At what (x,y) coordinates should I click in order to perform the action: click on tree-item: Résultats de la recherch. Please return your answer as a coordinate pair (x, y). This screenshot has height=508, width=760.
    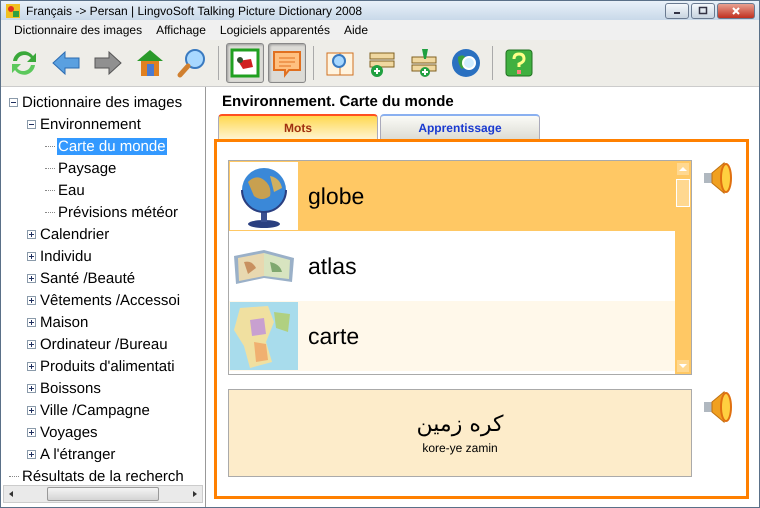
    Looking at the image, I should click on (103, 476).